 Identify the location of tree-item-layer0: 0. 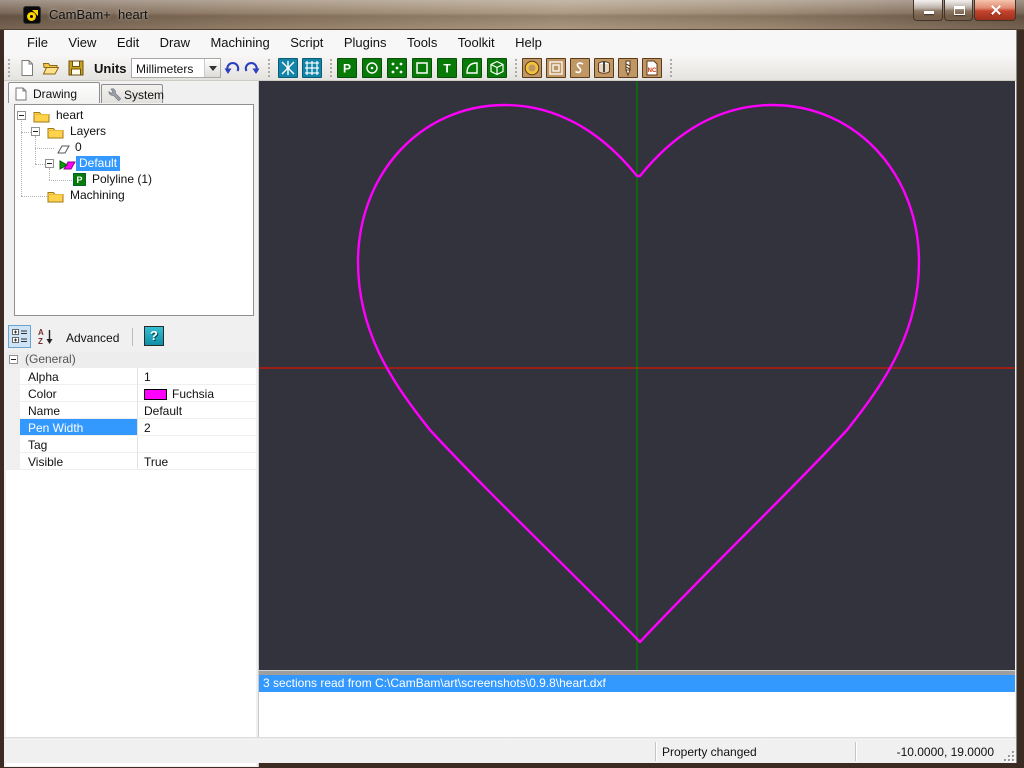
(78, 147).